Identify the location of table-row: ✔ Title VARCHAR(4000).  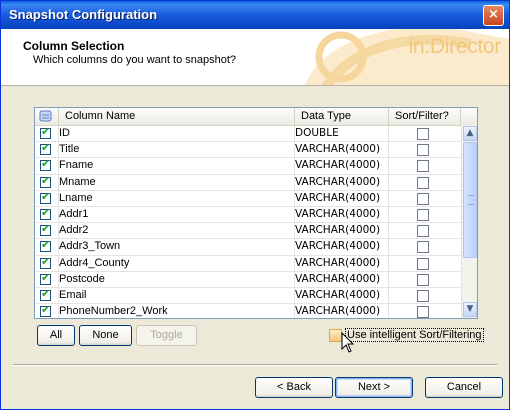
(248, 150).